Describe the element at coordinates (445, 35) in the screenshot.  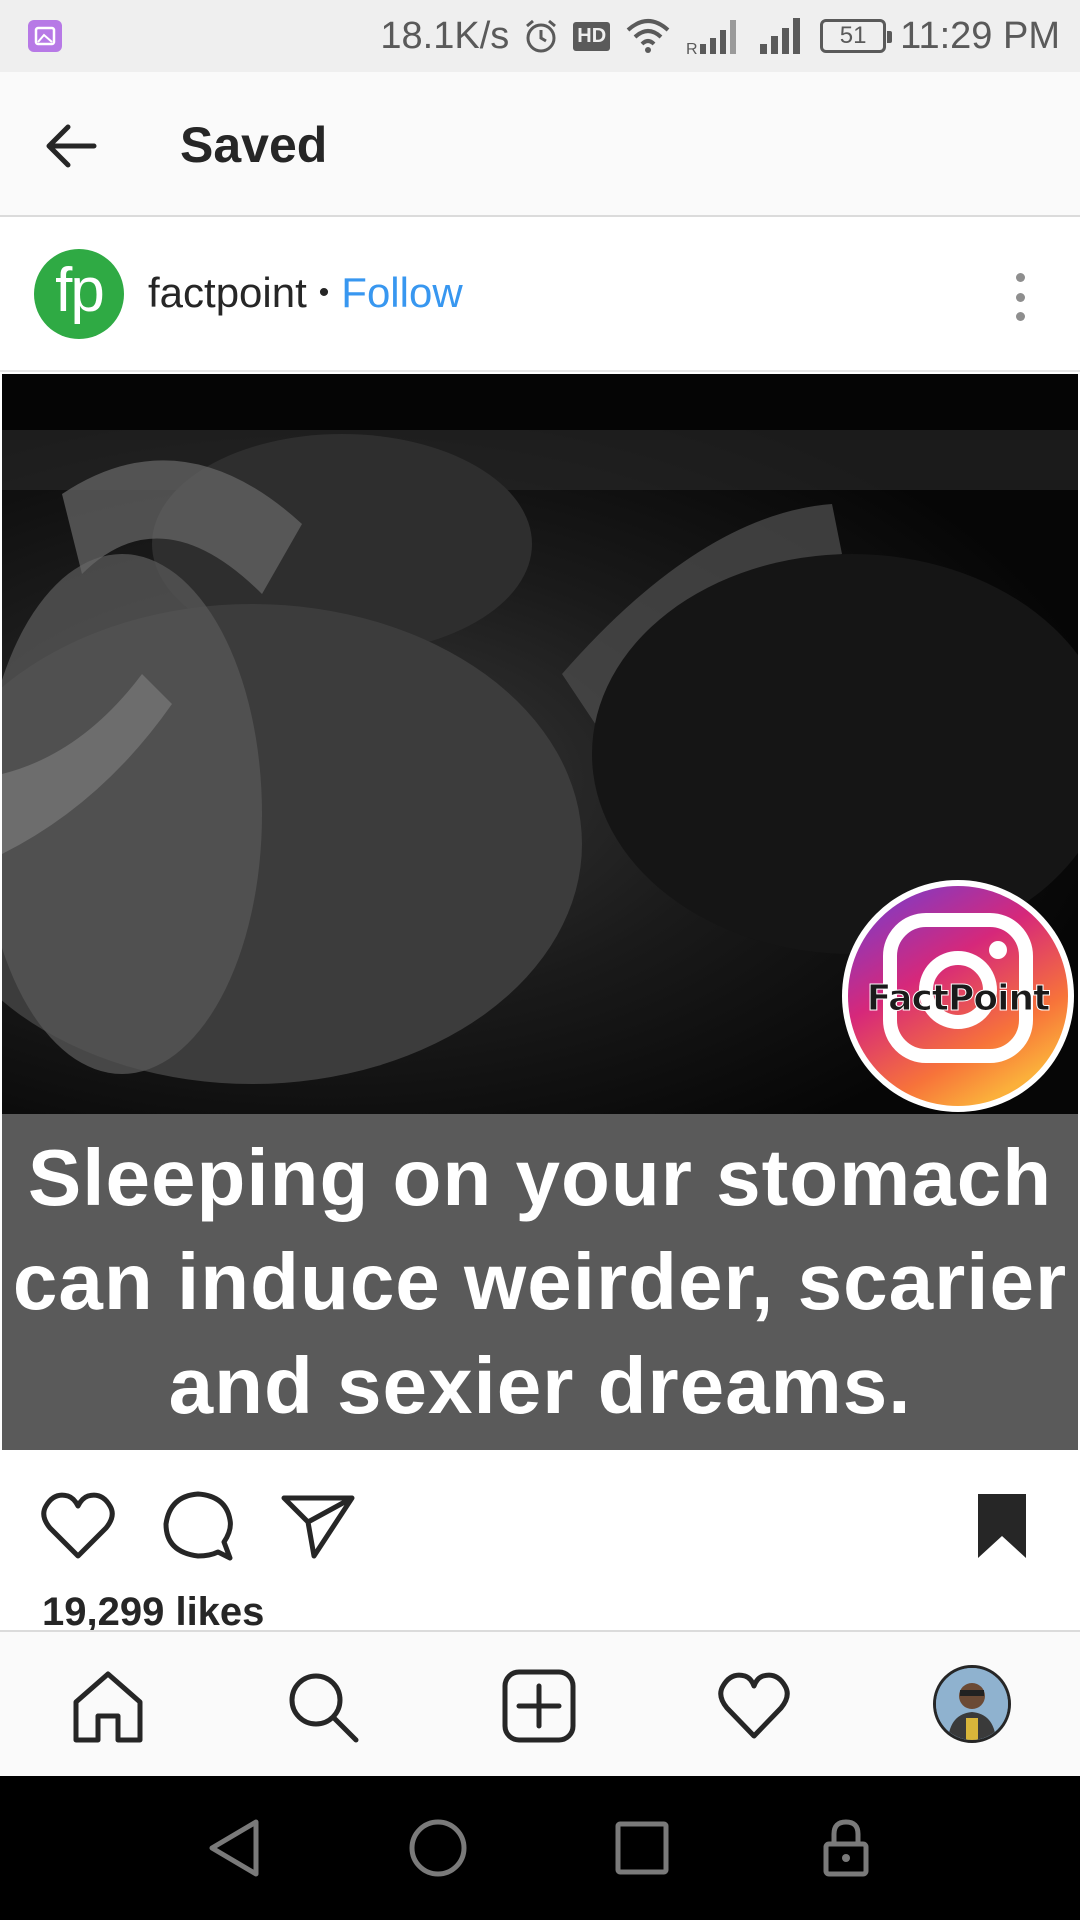
I see `network-speed: 18.1K/s` at that location.